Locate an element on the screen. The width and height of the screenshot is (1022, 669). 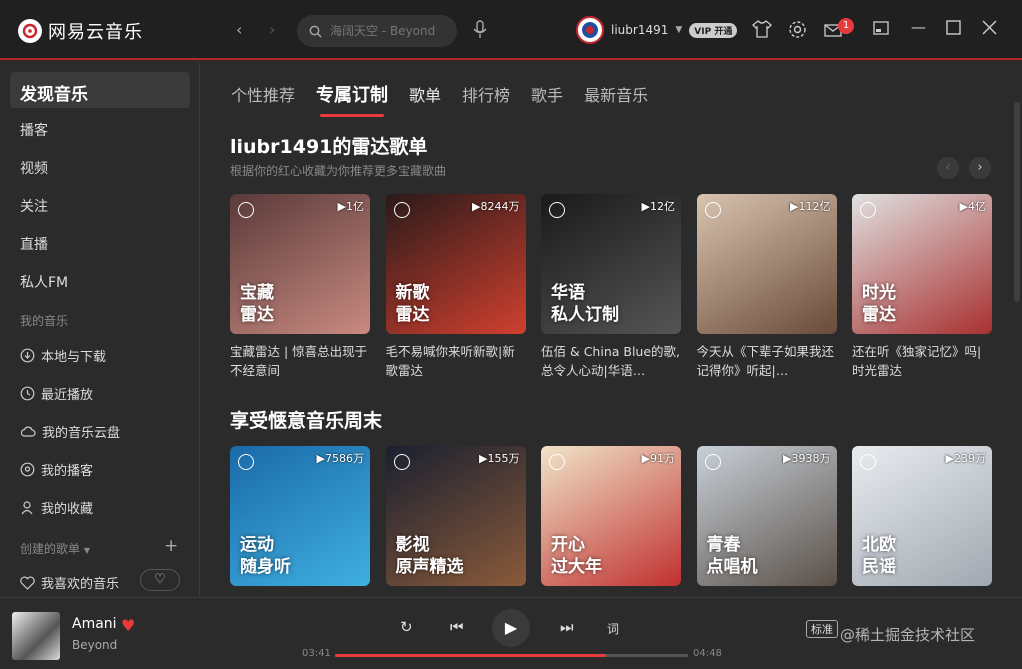
add-playlist-icon: + is located at coordinates (171, 546).